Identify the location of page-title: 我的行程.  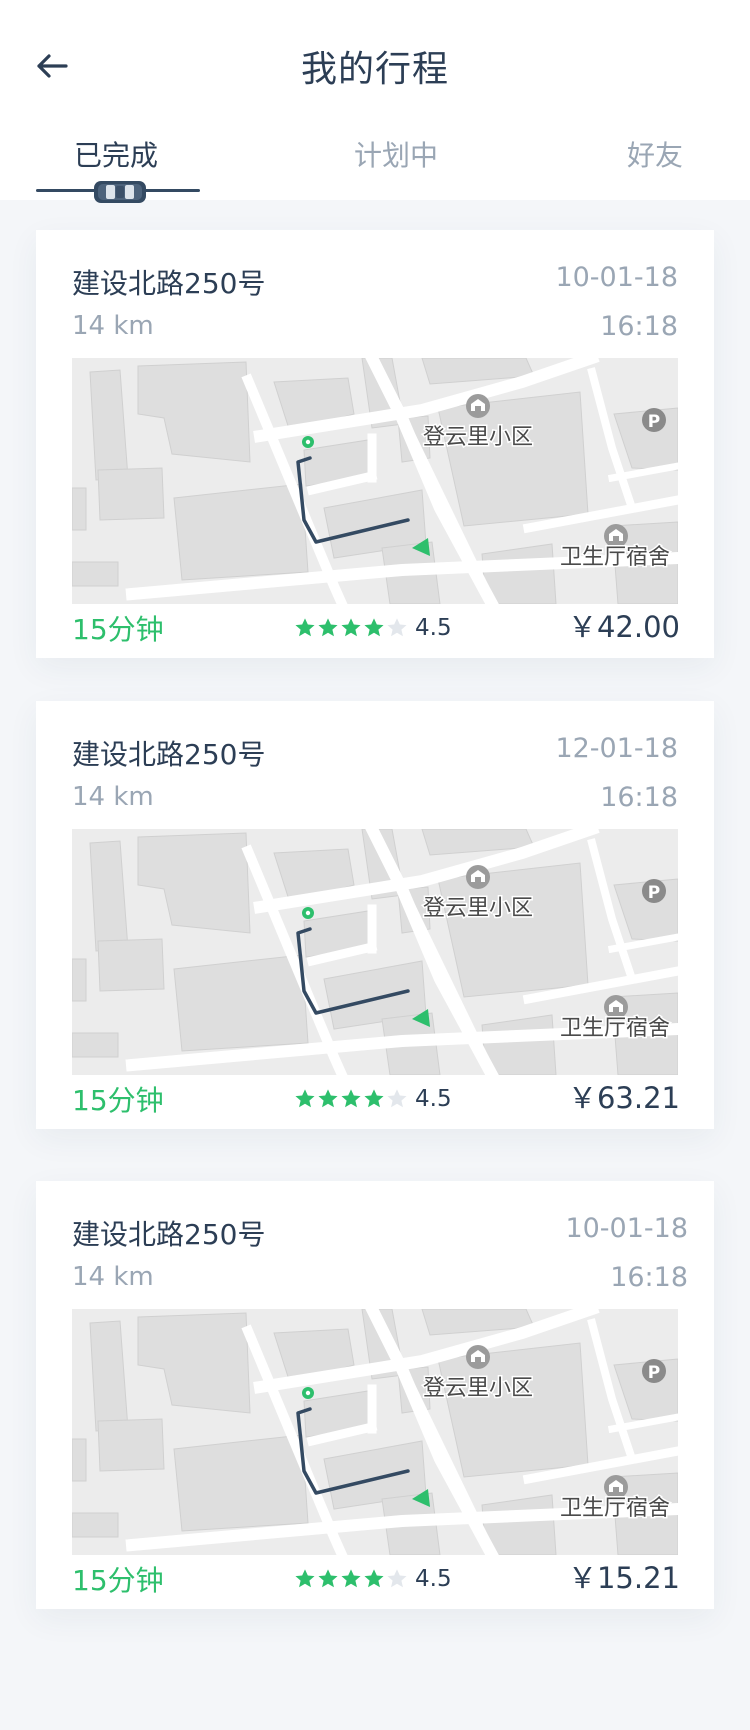
(374, 69).